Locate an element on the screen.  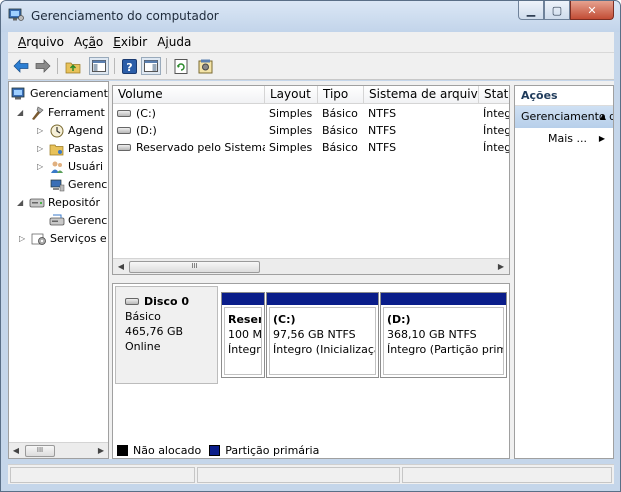
volume-name: (D:) is located at coordinates (146, 130).